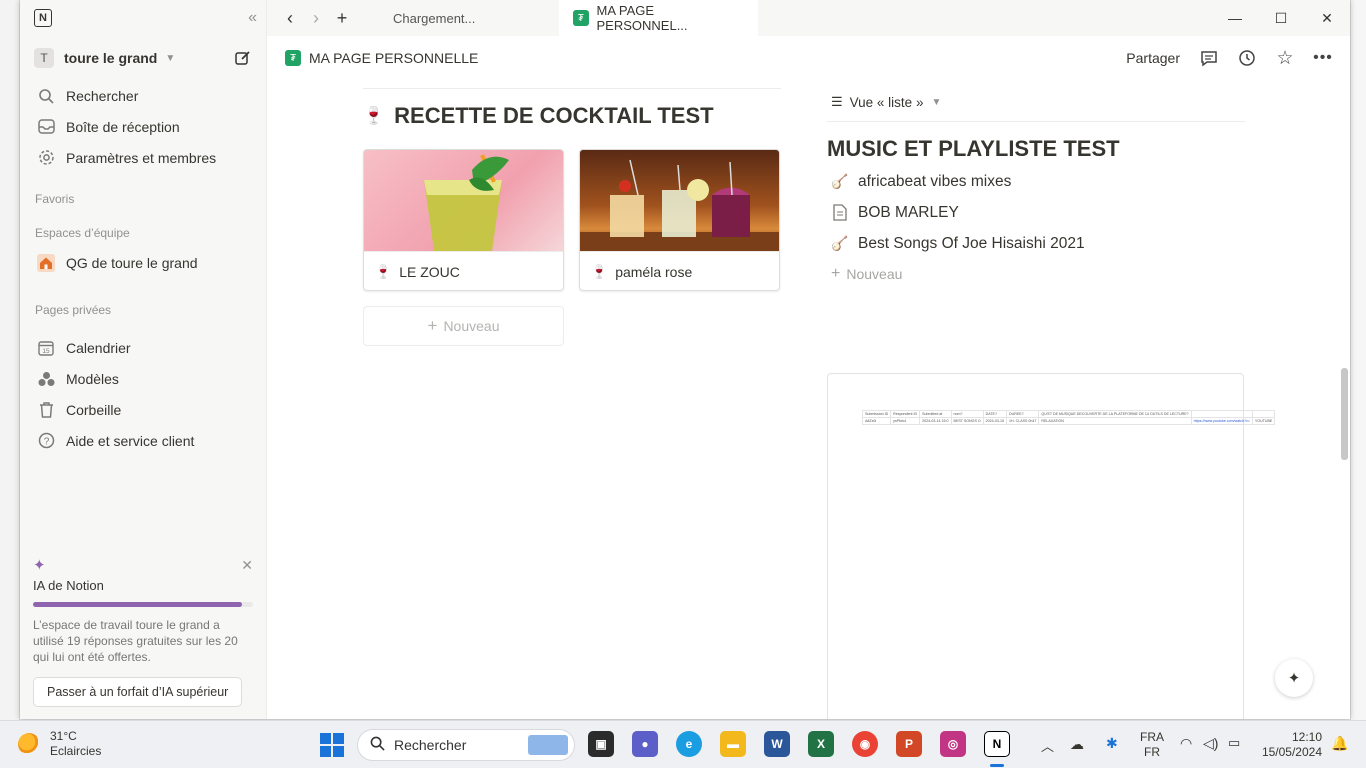  What do you see at coordinates (909, 744) in the screenshot?
I see `powerpoint-icon: P` at bounding box center [909, 744].